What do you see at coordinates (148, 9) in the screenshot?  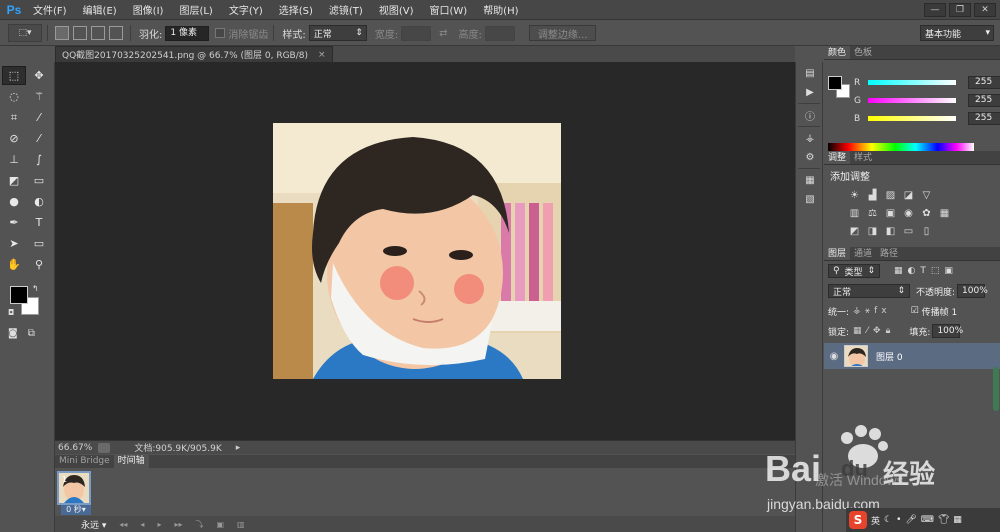 I see `menu-image: 图像(I)` at bounding box center [148, 9].